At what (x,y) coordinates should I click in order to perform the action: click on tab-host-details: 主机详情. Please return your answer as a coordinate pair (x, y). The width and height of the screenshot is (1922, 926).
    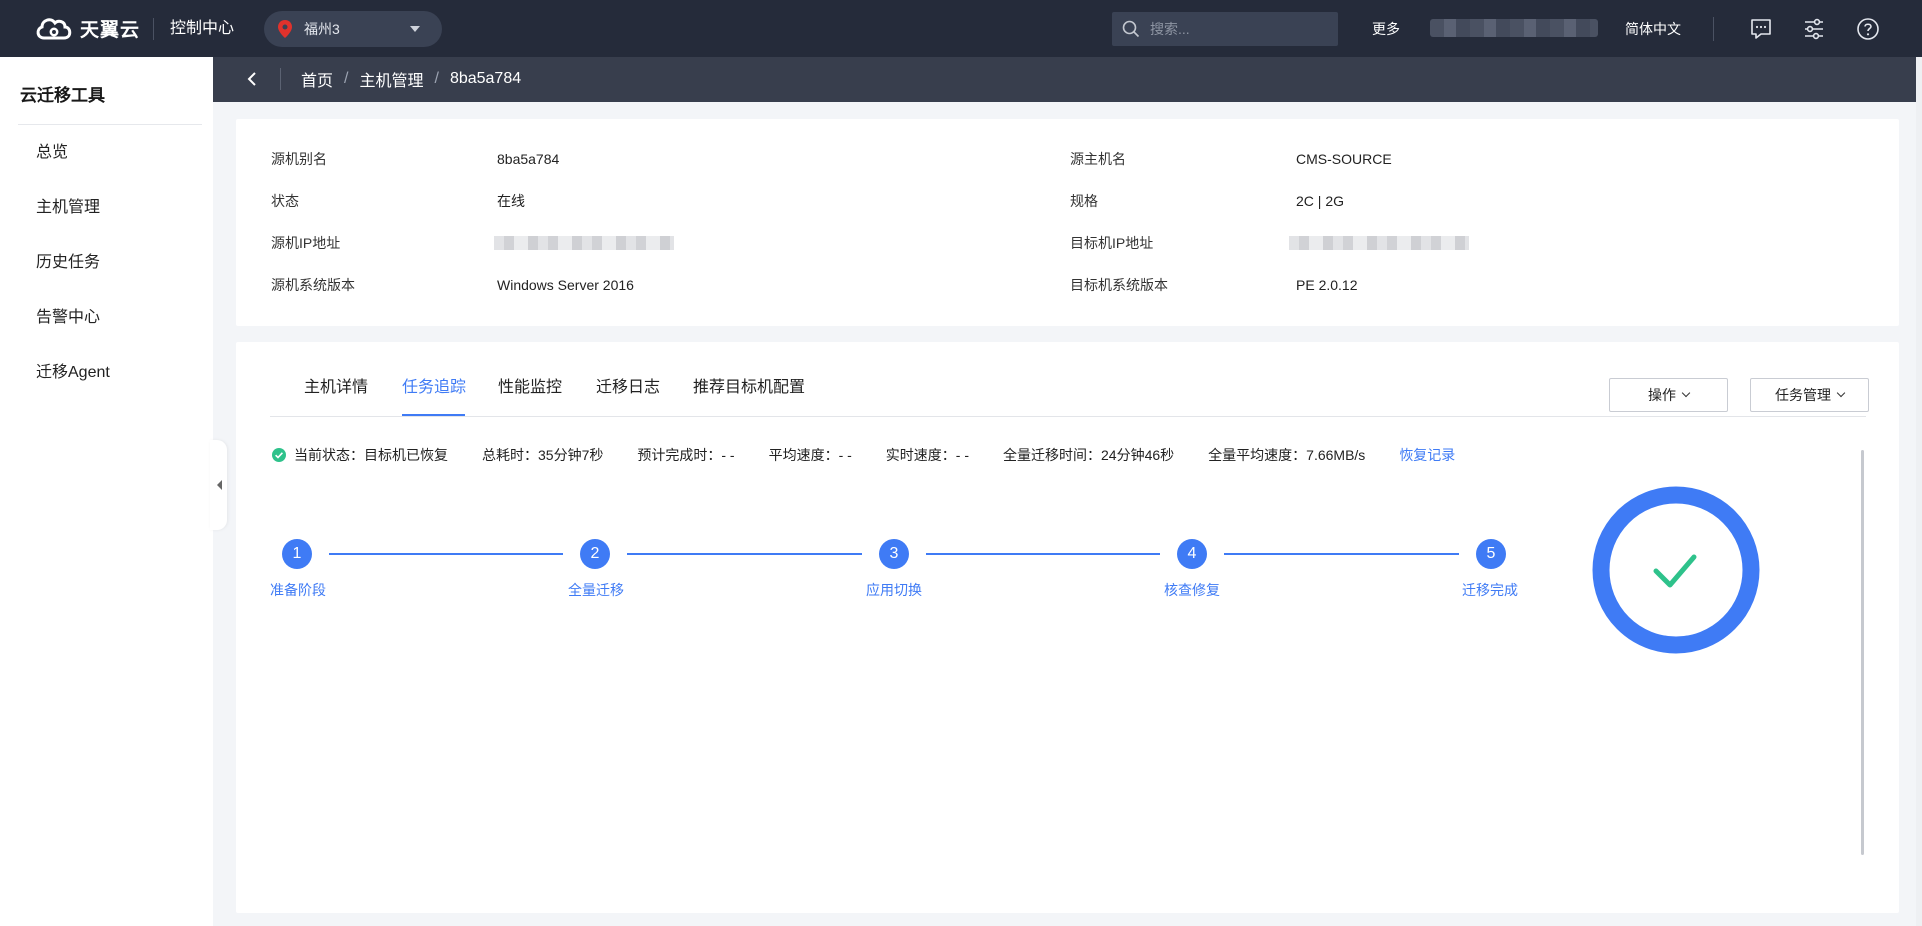
    Looking at the image, I should click on (336, 388).